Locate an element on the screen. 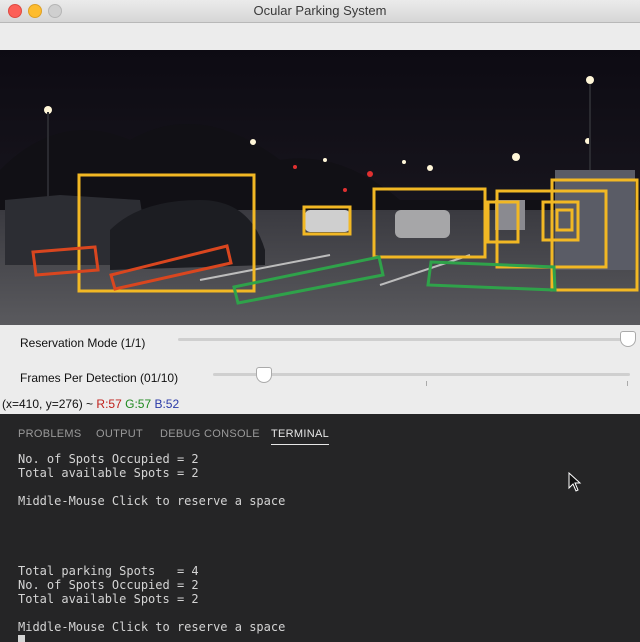 Image resolution: width=640 pixels, height=642 pixels. coords-text: (x=410, y=276) ~ is located at coordinates (49, 404).